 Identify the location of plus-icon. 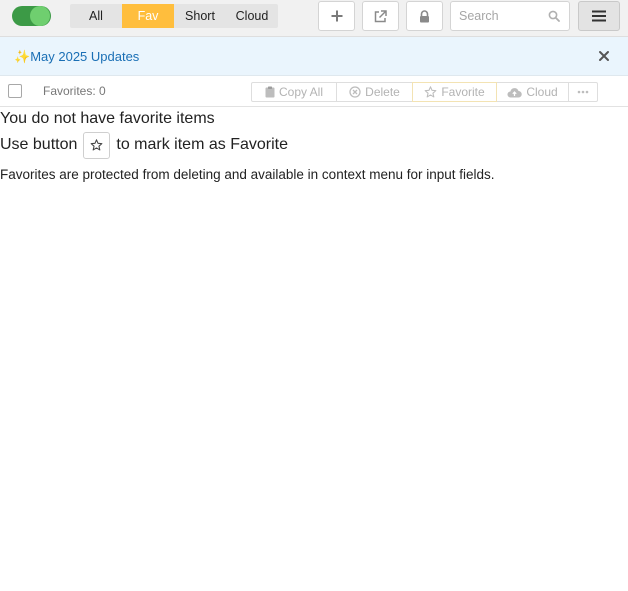
(336, 16).